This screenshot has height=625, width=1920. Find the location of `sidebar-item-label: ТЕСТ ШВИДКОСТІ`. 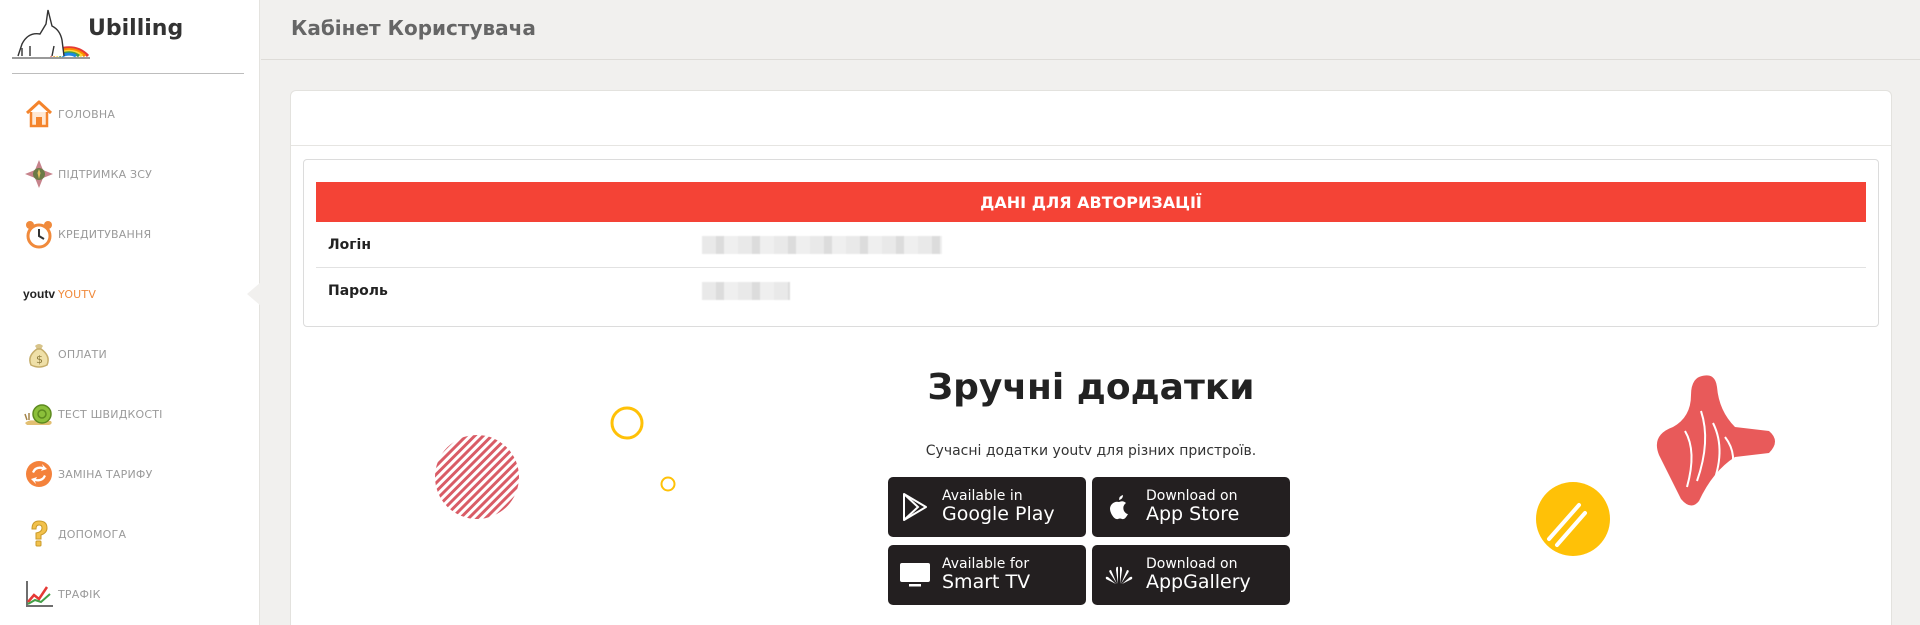

sidebar-item-label: ТЕСТ ШВИДКОСТІ is located at coordinates (110, 414).